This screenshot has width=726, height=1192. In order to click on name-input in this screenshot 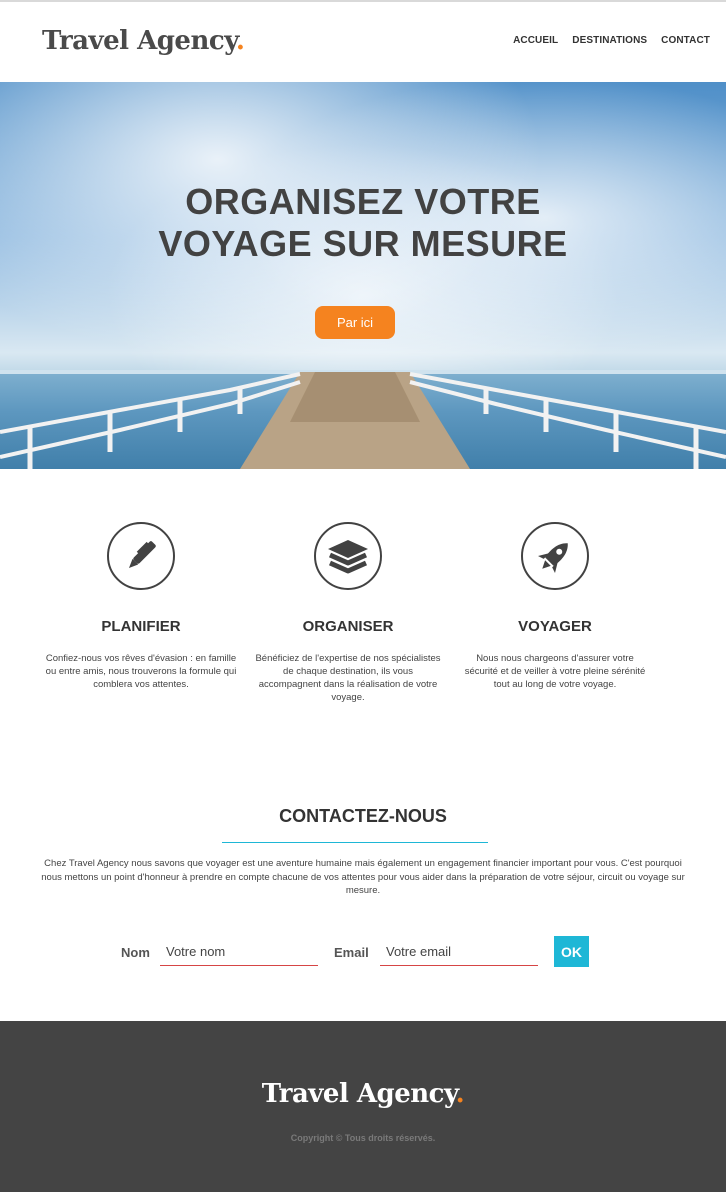, I will do `click(239, 952)`.